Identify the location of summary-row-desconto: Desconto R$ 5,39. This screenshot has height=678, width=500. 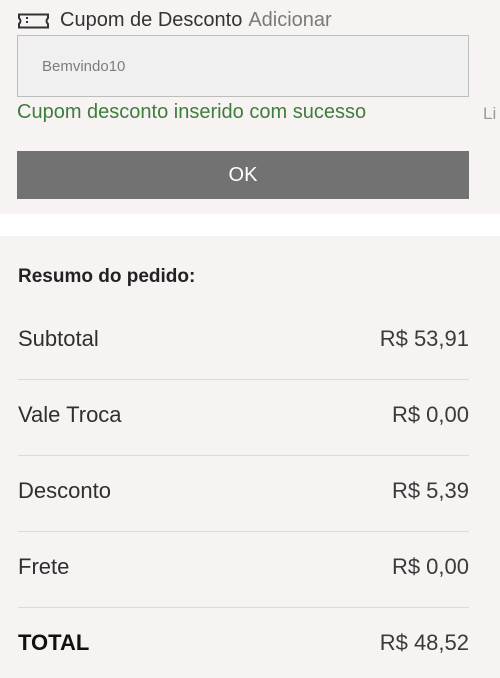
(243, 491).